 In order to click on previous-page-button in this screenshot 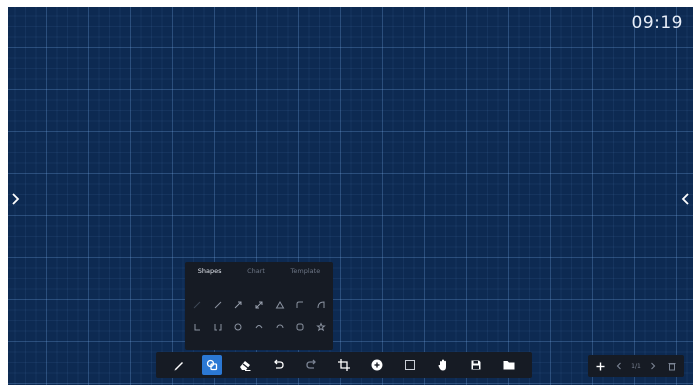, I will do `click(619, 366)`.